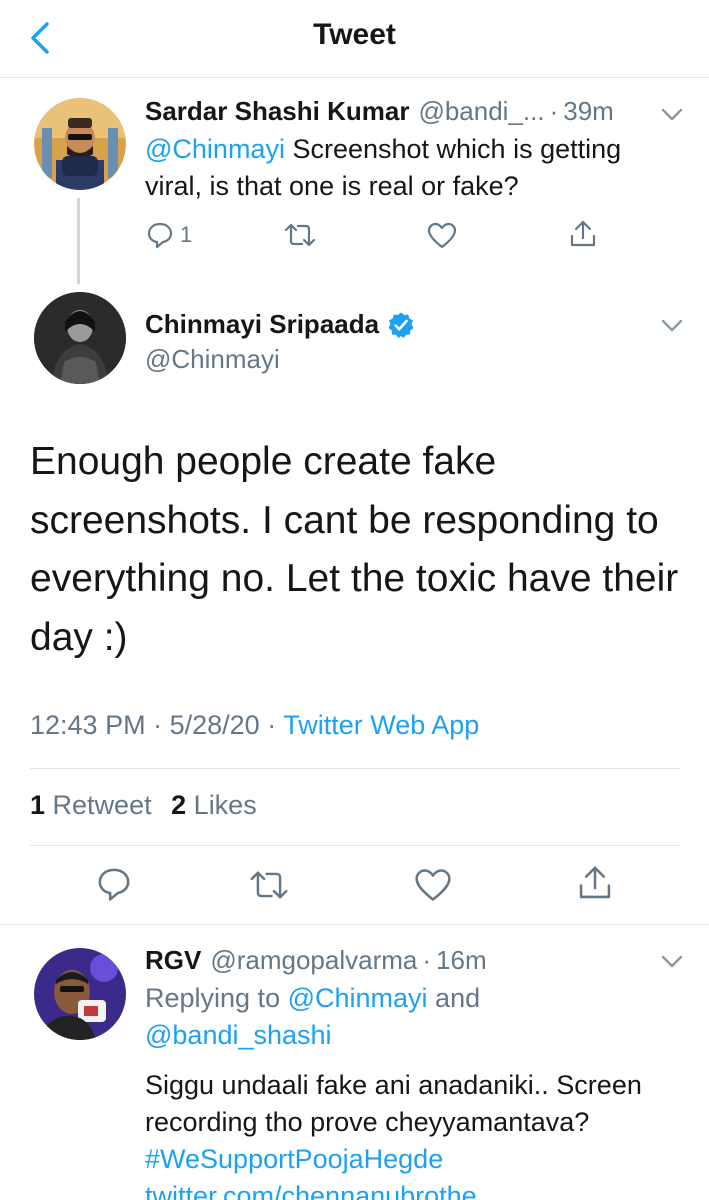 Image resolution: width=709 pixels, height=1200 pixels. I want to click on reply-count: 1, so click(186, 234).